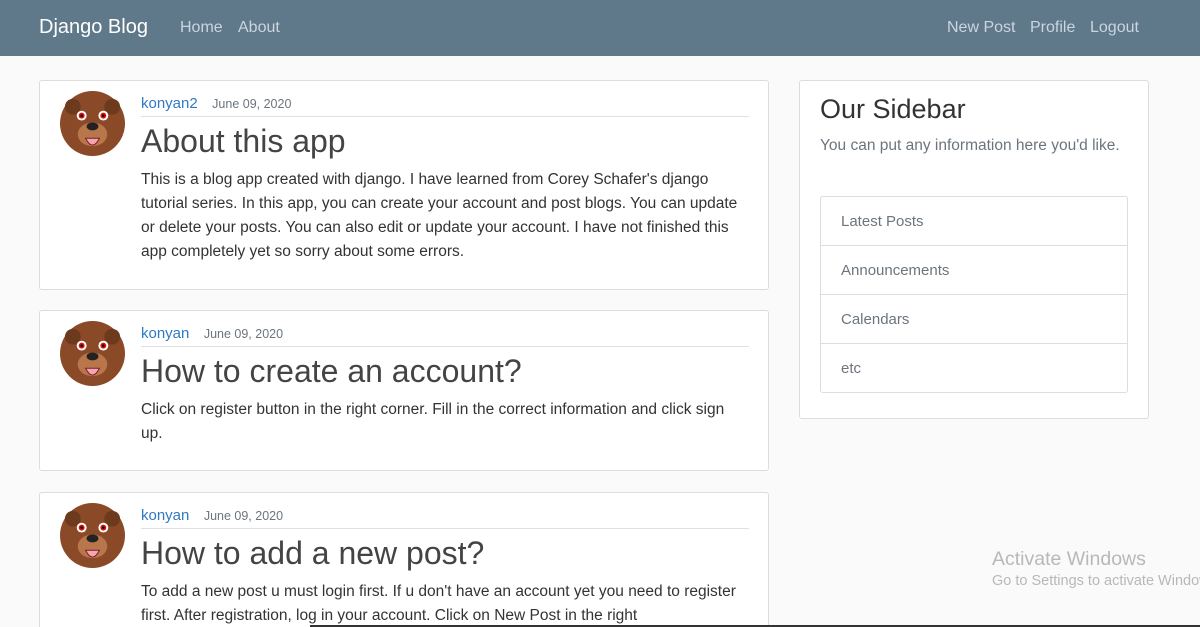 The image size is (1200, 627). Describe the element at coordinates (974, 319) in the screenshot. I see `sidebar-item-calendars: Calendars` at that location.